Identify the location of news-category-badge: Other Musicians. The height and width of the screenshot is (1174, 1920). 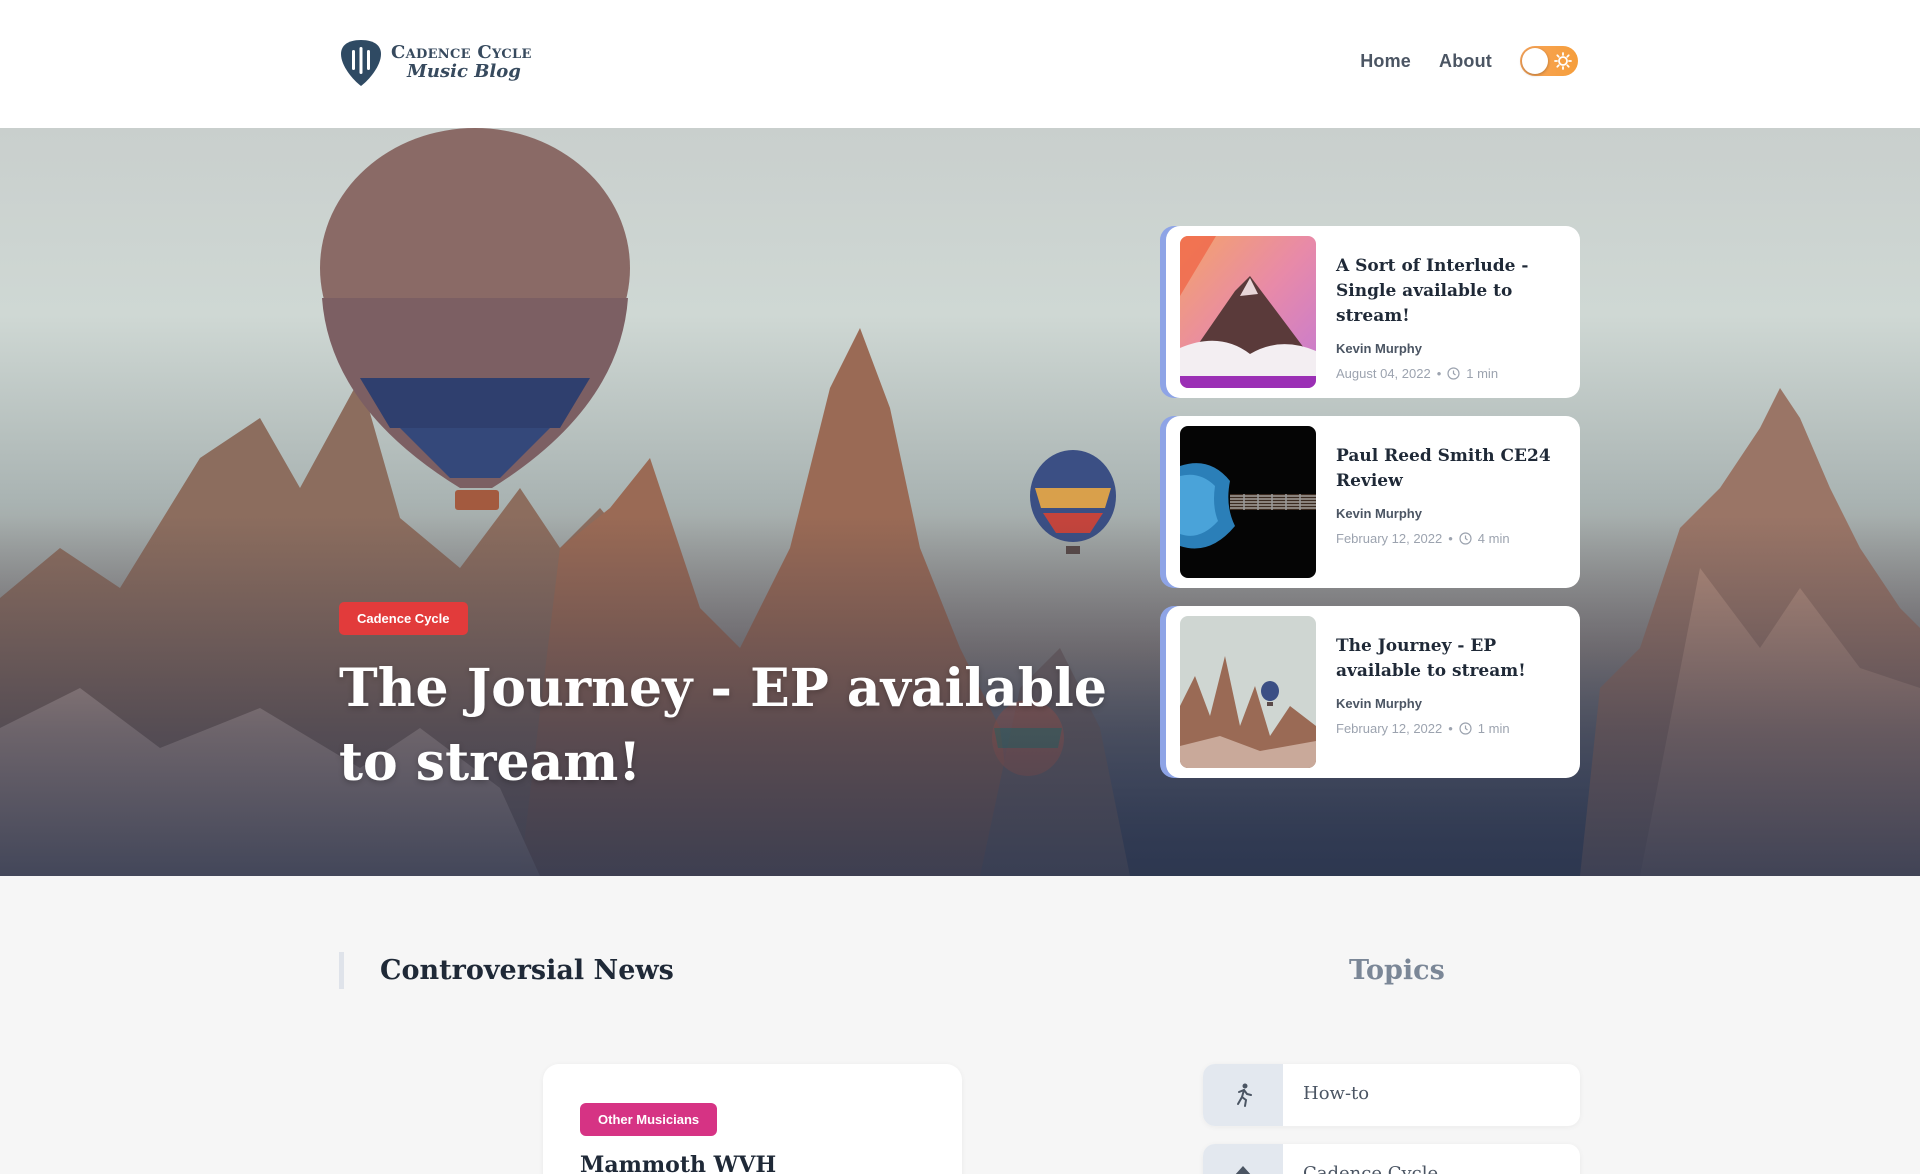
(649, 1119).